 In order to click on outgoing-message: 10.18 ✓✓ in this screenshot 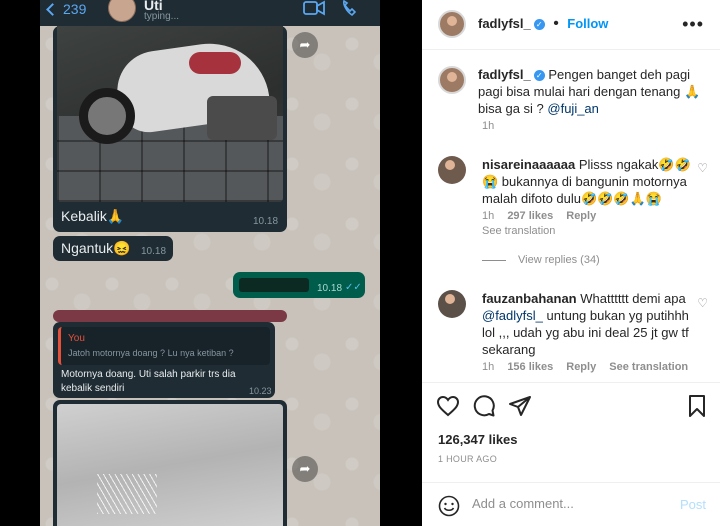, I will do `click(299, 285)`.